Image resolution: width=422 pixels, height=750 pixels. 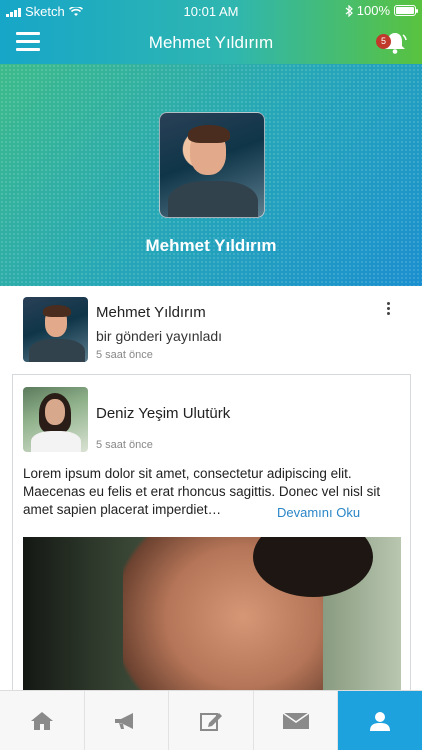 I want to click on mail-icon, so click(x=296, y=720).